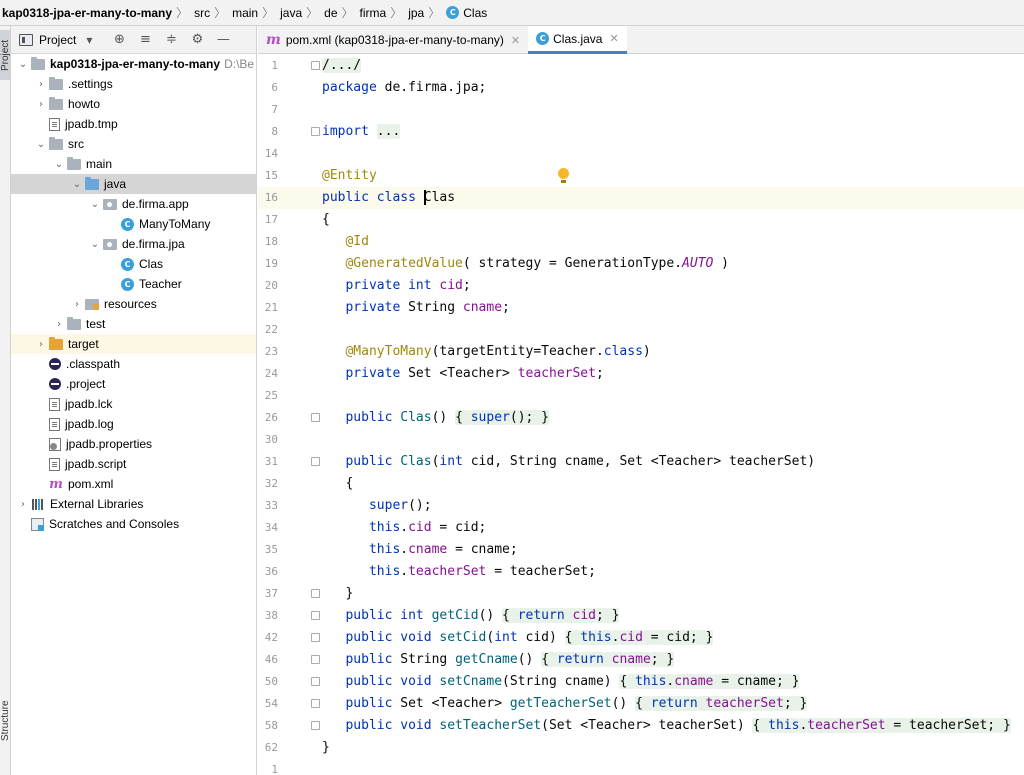  Describe the element at coordinates (133, 284) in the screenshot. I see `tree-item: ·CTeacher` at that location.